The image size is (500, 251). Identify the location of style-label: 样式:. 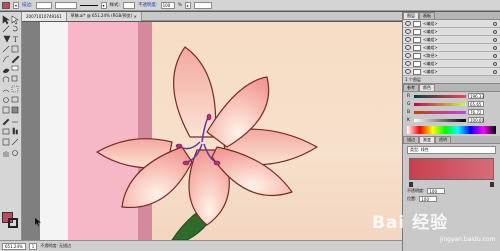
(115, 5).